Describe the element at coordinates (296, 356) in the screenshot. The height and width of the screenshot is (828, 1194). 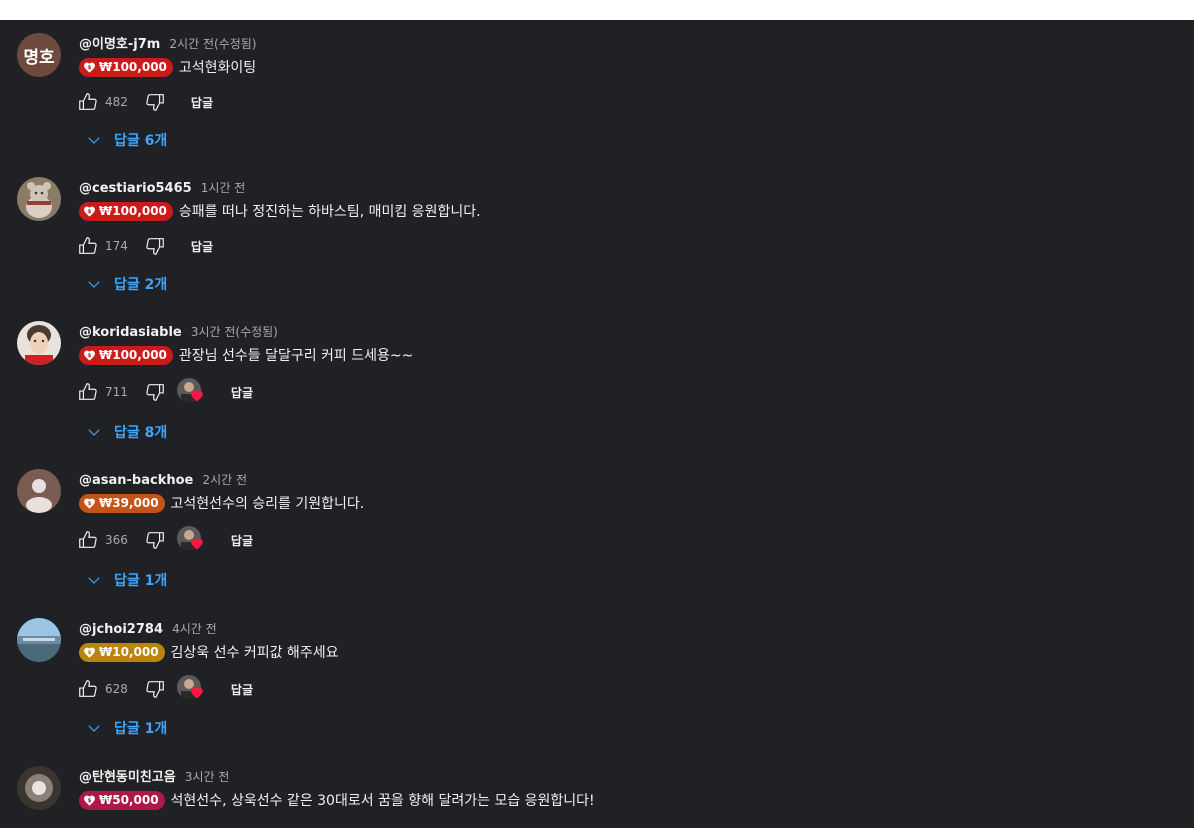
I see `comment-text: 관장님 선수들 달달구리 커피 드세용~~` at that location.